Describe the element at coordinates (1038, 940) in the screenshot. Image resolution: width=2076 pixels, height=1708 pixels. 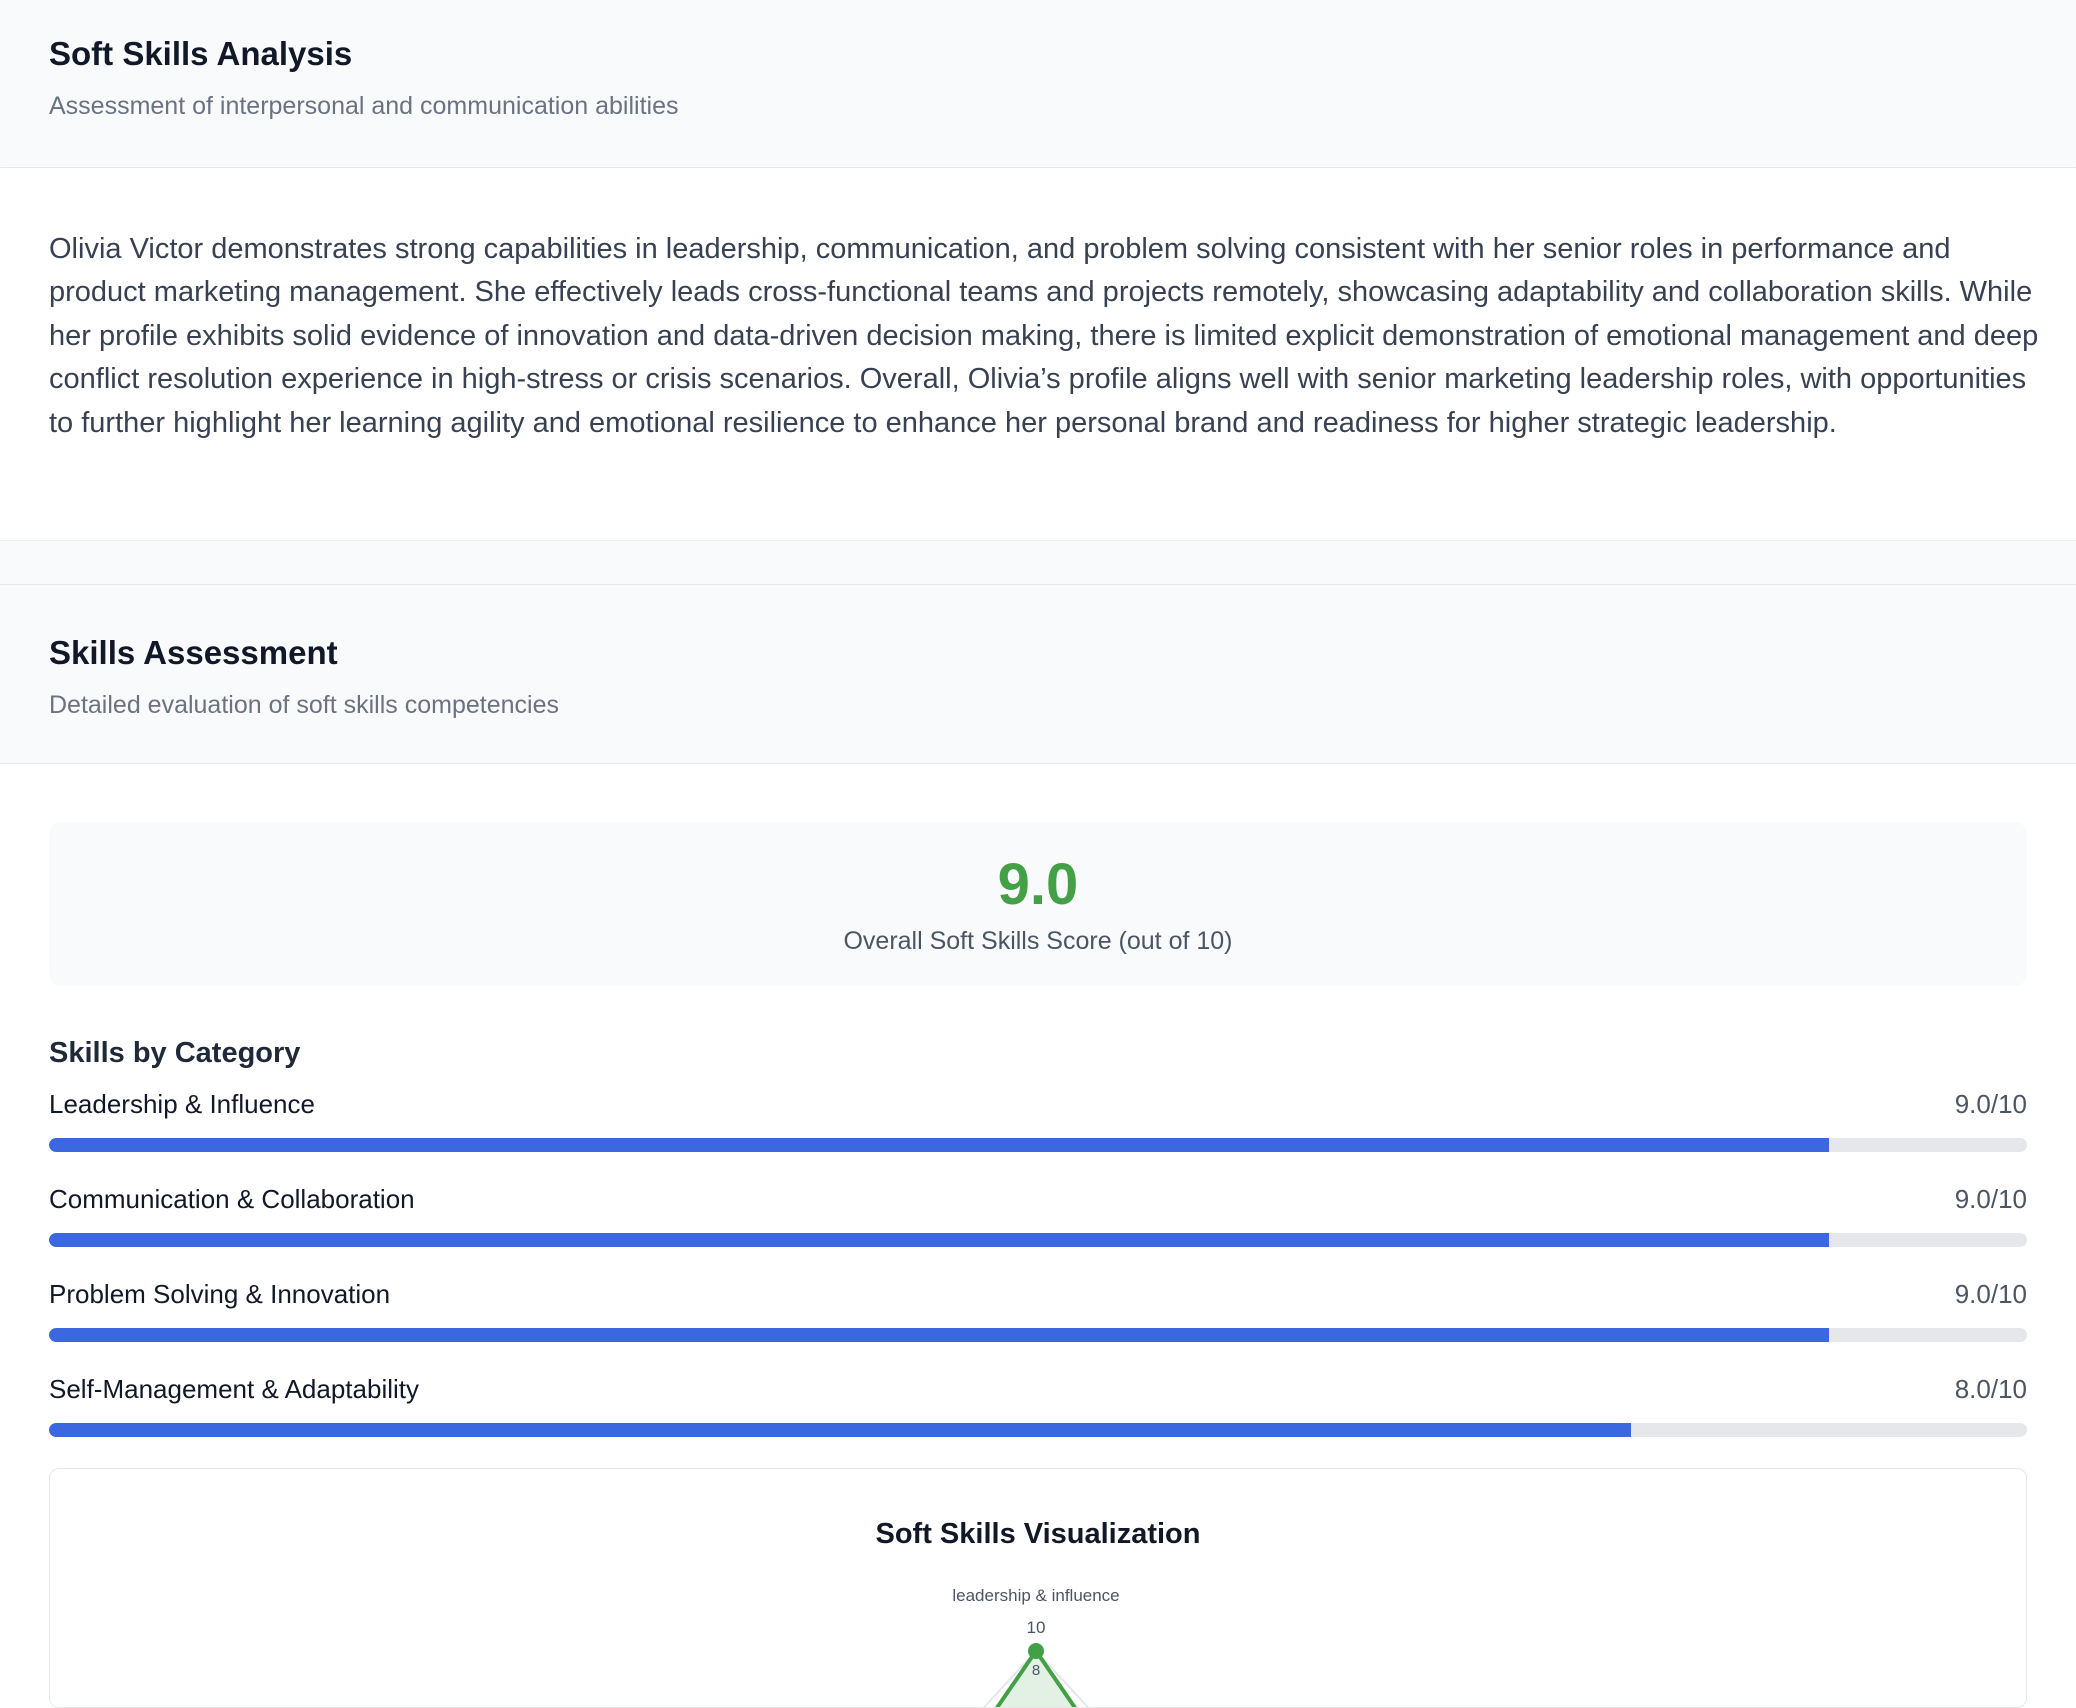
I see `overall-score-label: Overall Soft Skills Score (out of 10)` at that location.